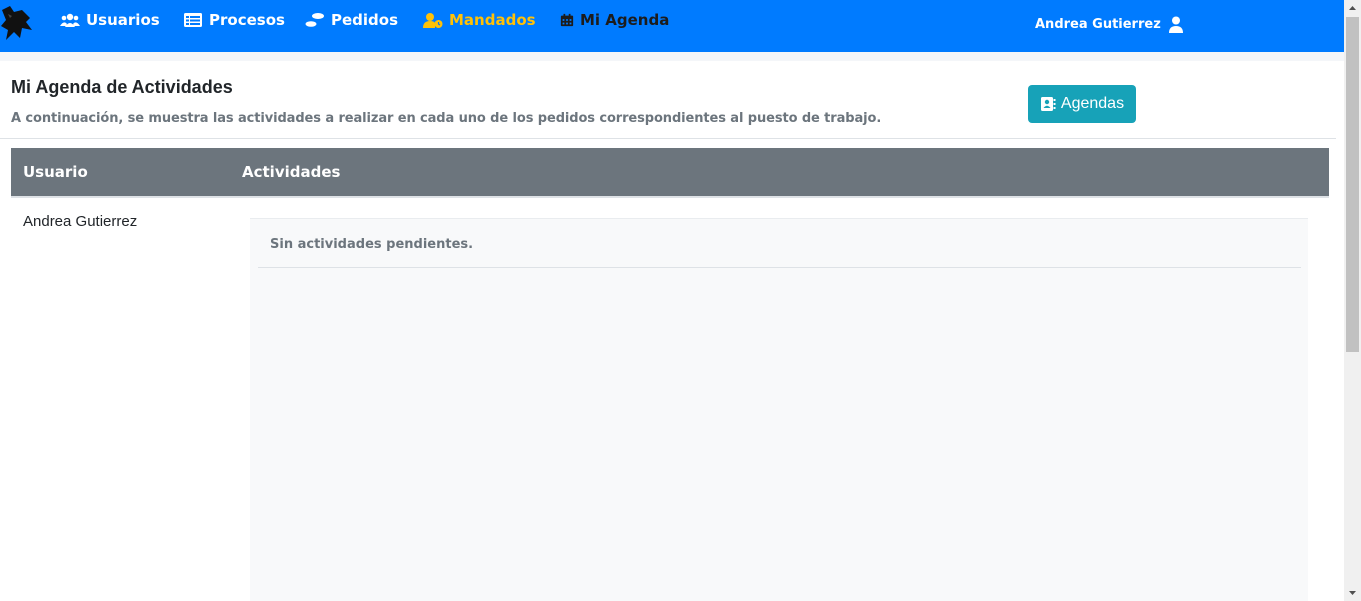  What do you see at coordinates (1092, 103) in the screenshot?
I see `agendas-button-label: Agendas` at bounding box center [1092, 103].